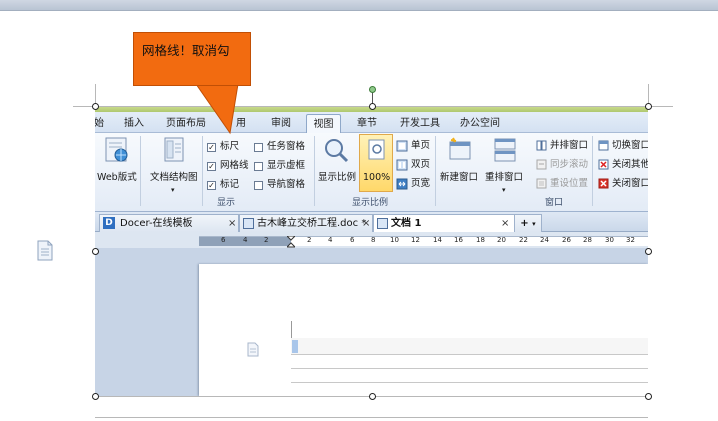 This screenshot has height=421, width=718. I want to click on gridline-label: 网格线, so click(234, 166).